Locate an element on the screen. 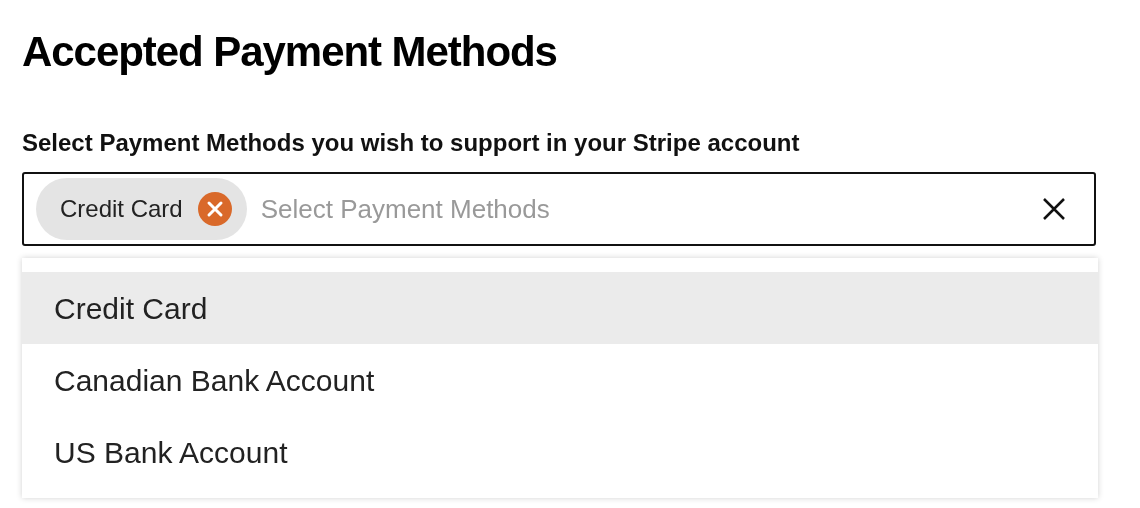 The width and height of the screenshot is (1140, 508). search-input: Select Payment Methods is located at coordinates (644, 209).